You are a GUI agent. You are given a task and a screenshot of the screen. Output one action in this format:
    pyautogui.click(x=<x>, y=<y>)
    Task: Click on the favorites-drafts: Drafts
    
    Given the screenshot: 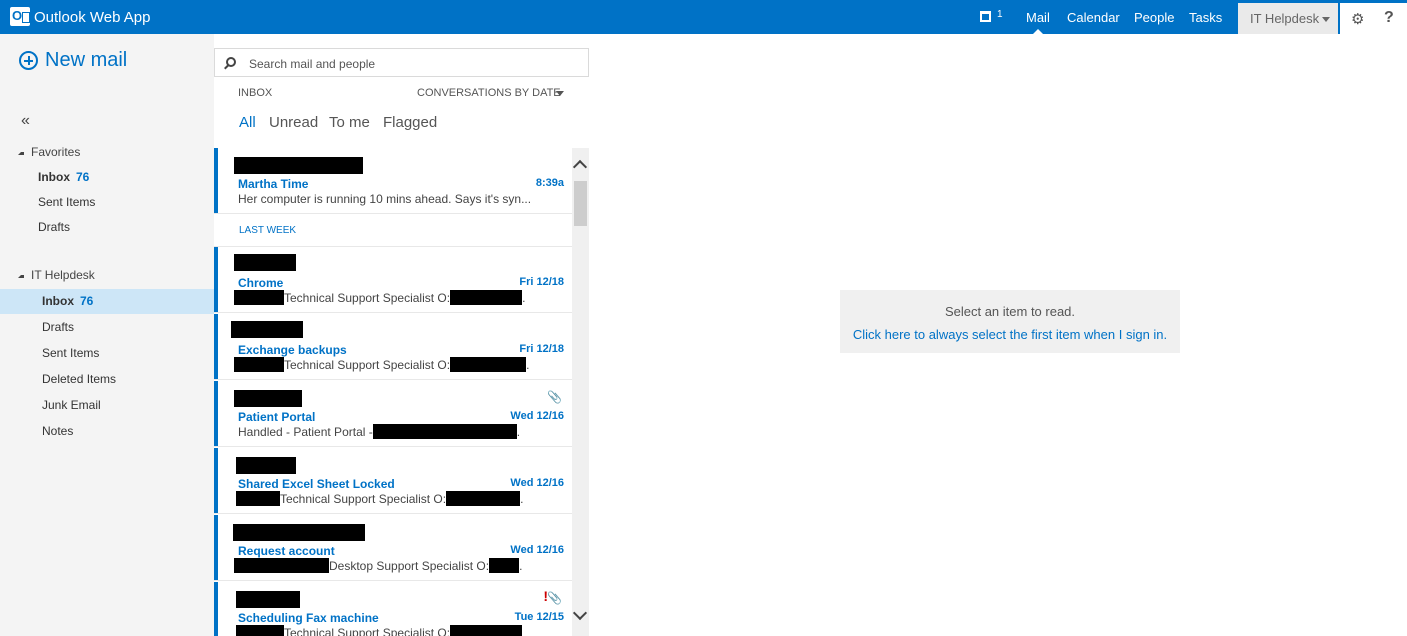 What is the action you would take?
    pyautogui.click(x=107, y=227)
    